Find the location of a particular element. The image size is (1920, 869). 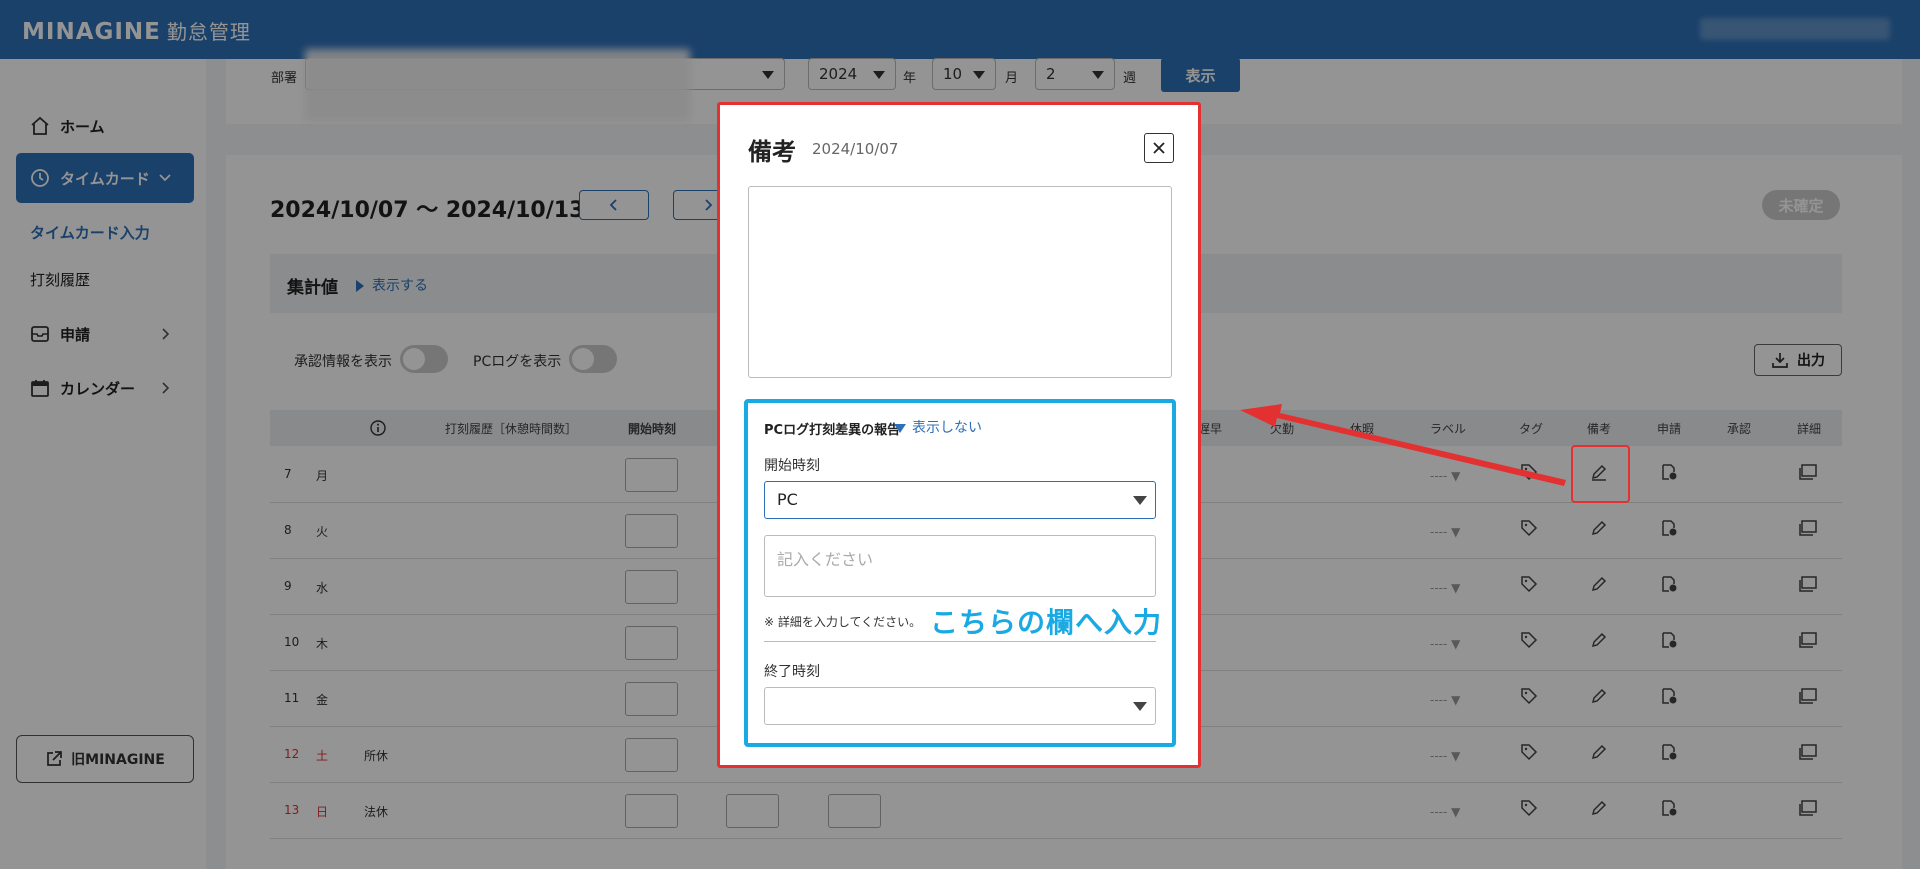

caret-down-icon is located at coordinates (900, 428).